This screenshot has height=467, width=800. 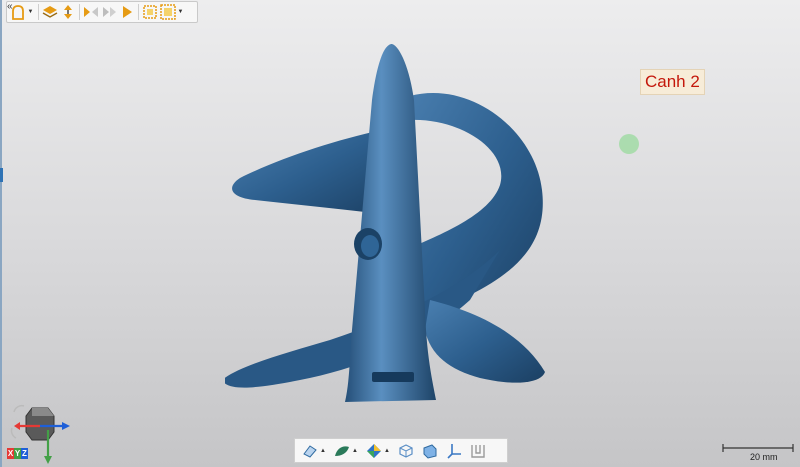 I want to click on display-toolbar: ▲ ▲ ▲, so click(x=401, y=450).